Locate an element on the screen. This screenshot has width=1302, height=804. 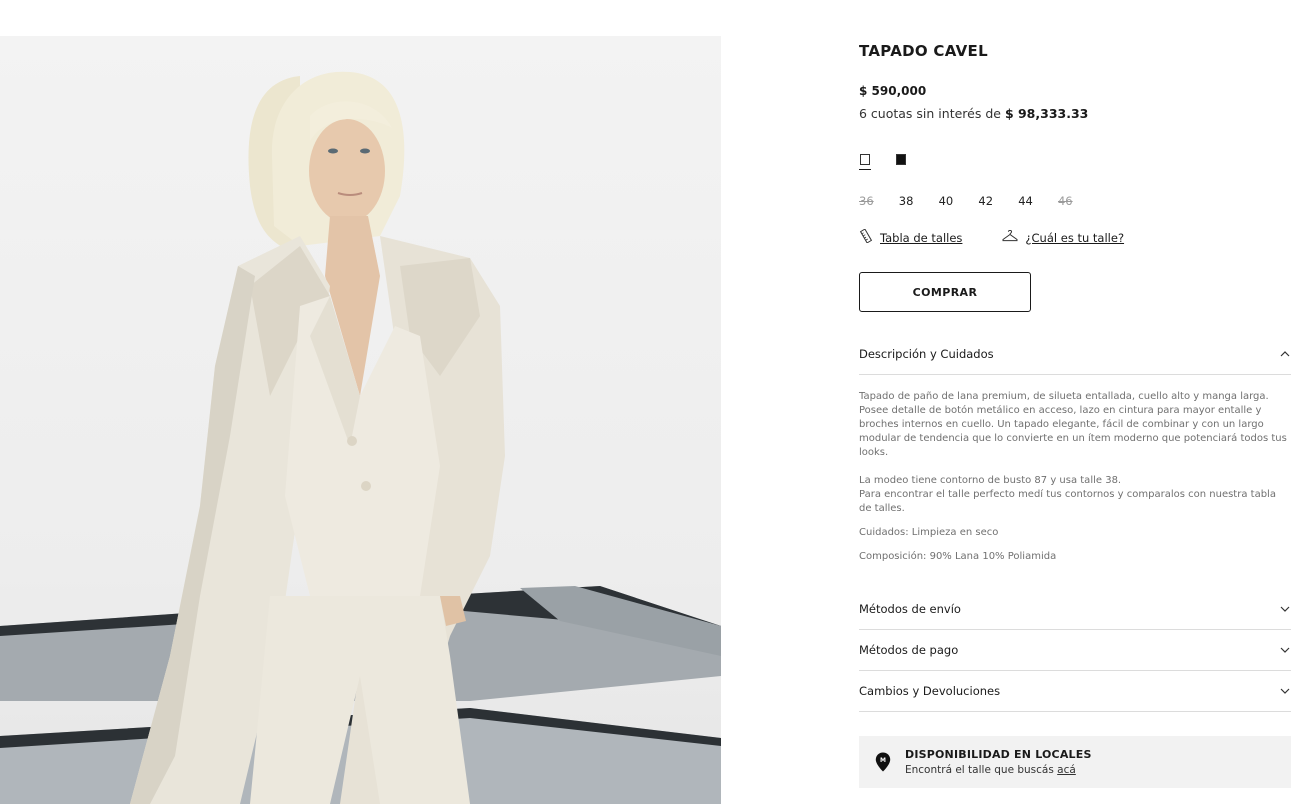
size-finder-link: ¿Cuál es tu talle? is located at coordinates (1063, 237).